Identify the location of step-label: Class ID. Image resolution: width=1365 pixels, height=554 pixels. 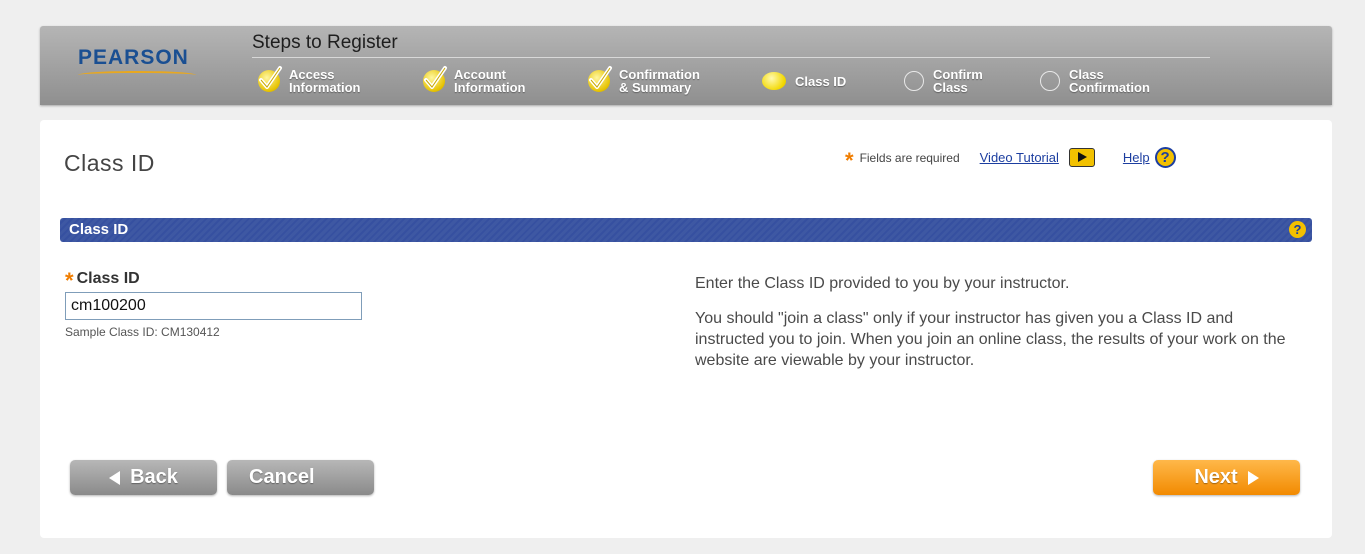
(821, 81).